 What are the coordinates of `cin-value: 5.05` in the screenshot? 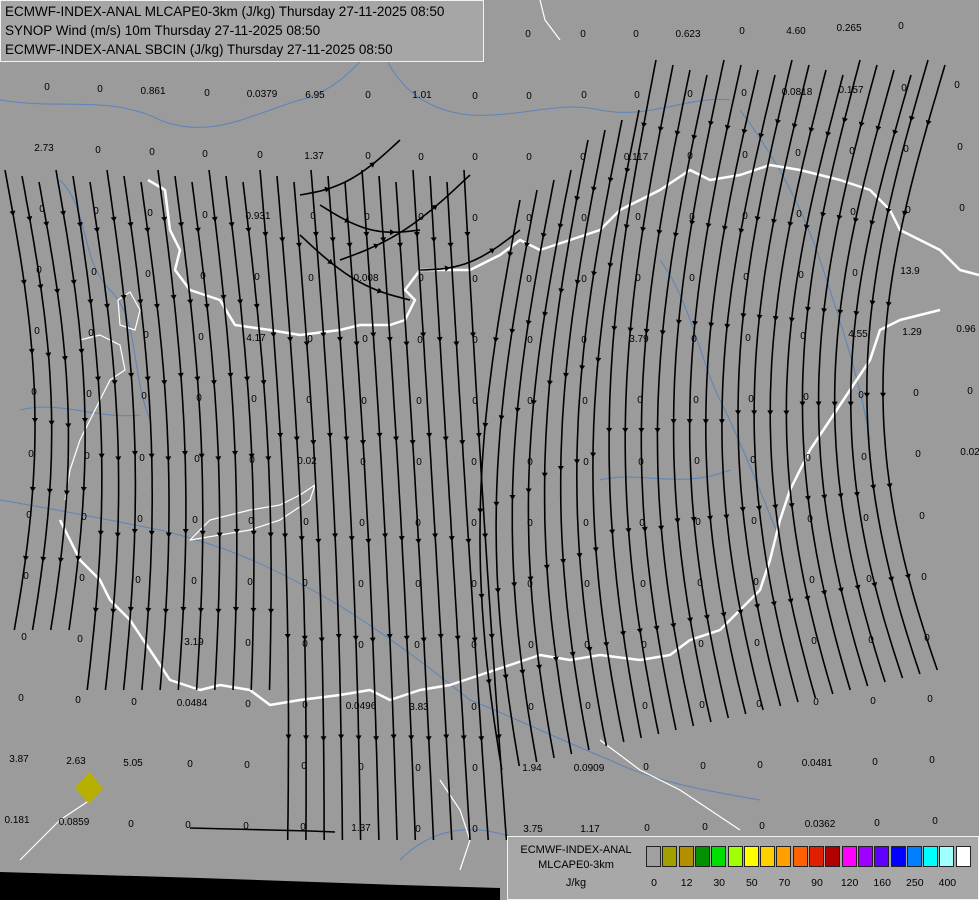 It's located at (133, 763).